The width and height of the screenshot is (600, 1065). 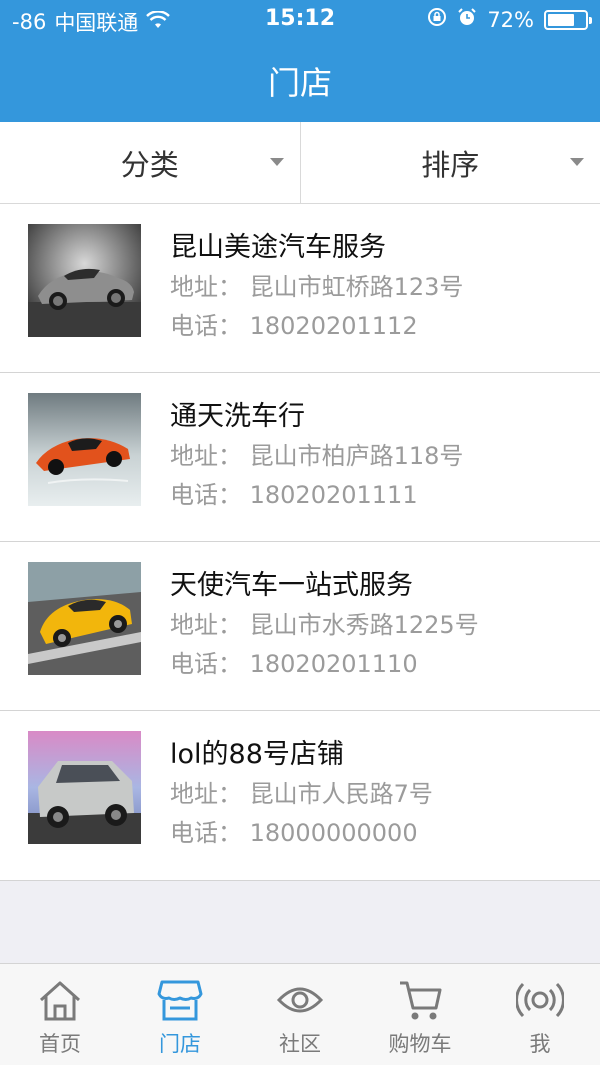 I want to click on store-name: 通天洗车行, so click(x=237, y=416).